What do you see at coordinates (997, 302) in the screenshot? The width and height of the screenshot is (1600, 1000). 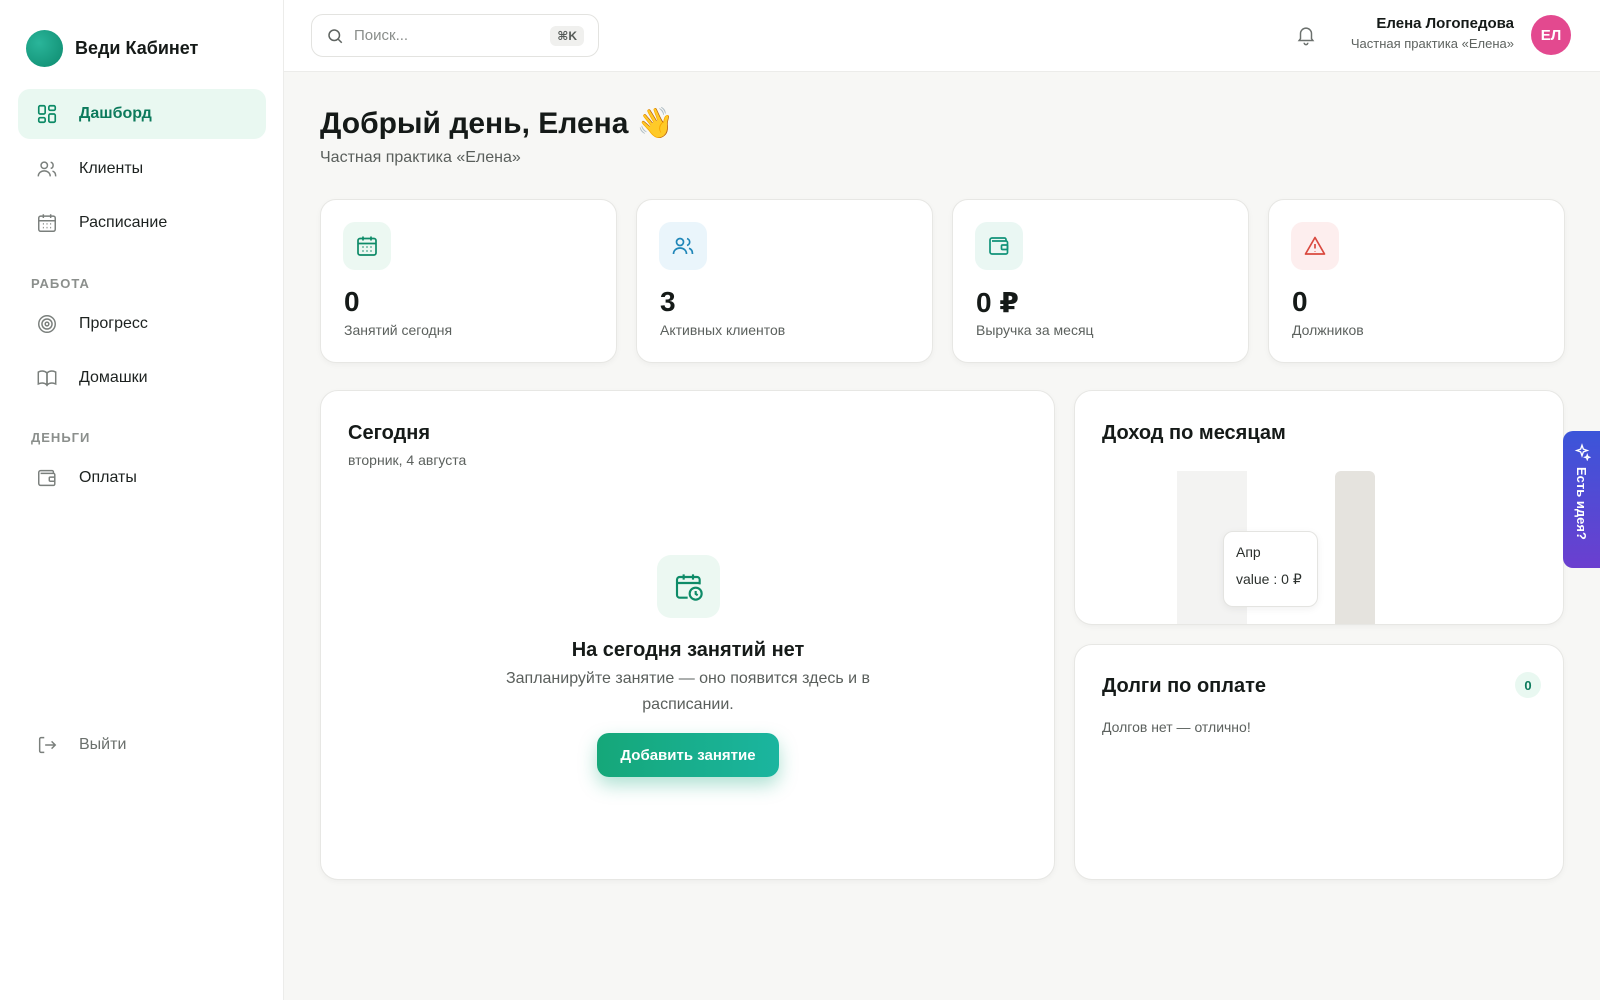 I see `stat-value: 0 ₽` at bounding box center [997, 302].